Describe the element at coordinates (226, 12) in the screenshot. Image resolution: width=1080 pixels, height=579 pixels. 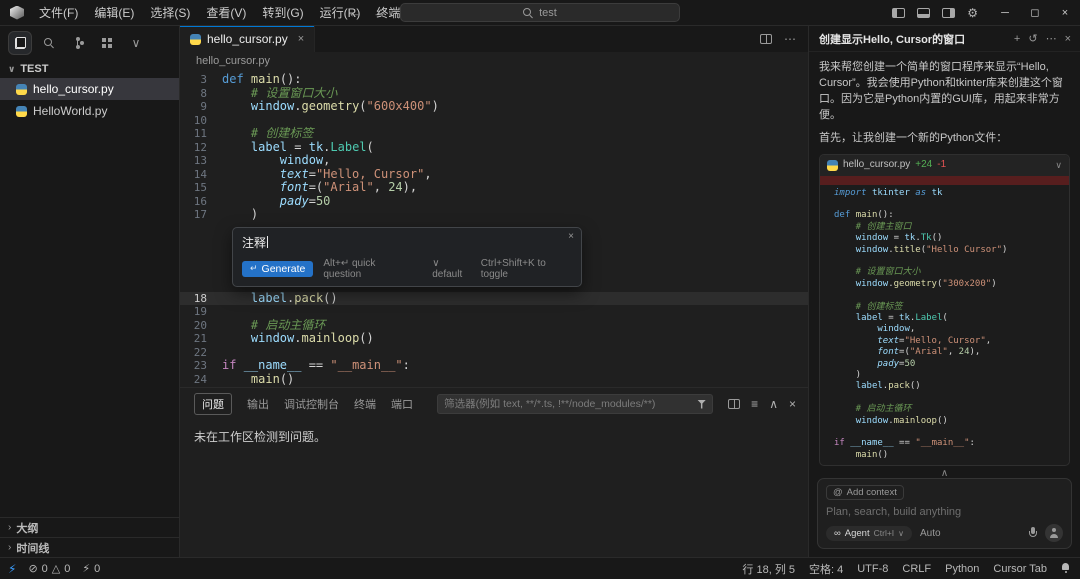
I see `menu-view: 查看(V)` at that location.